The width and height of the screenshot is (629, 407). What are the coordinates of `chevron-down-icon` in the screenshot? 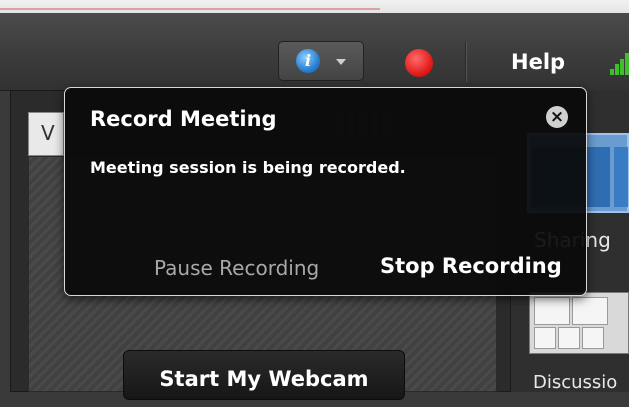 It's located at (341, 62).